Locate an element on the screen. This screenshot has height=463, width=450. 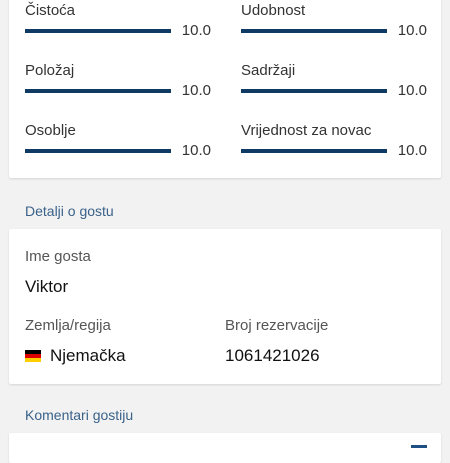
guest-name-label: Ime gosta is located at coordinates (58, 256).